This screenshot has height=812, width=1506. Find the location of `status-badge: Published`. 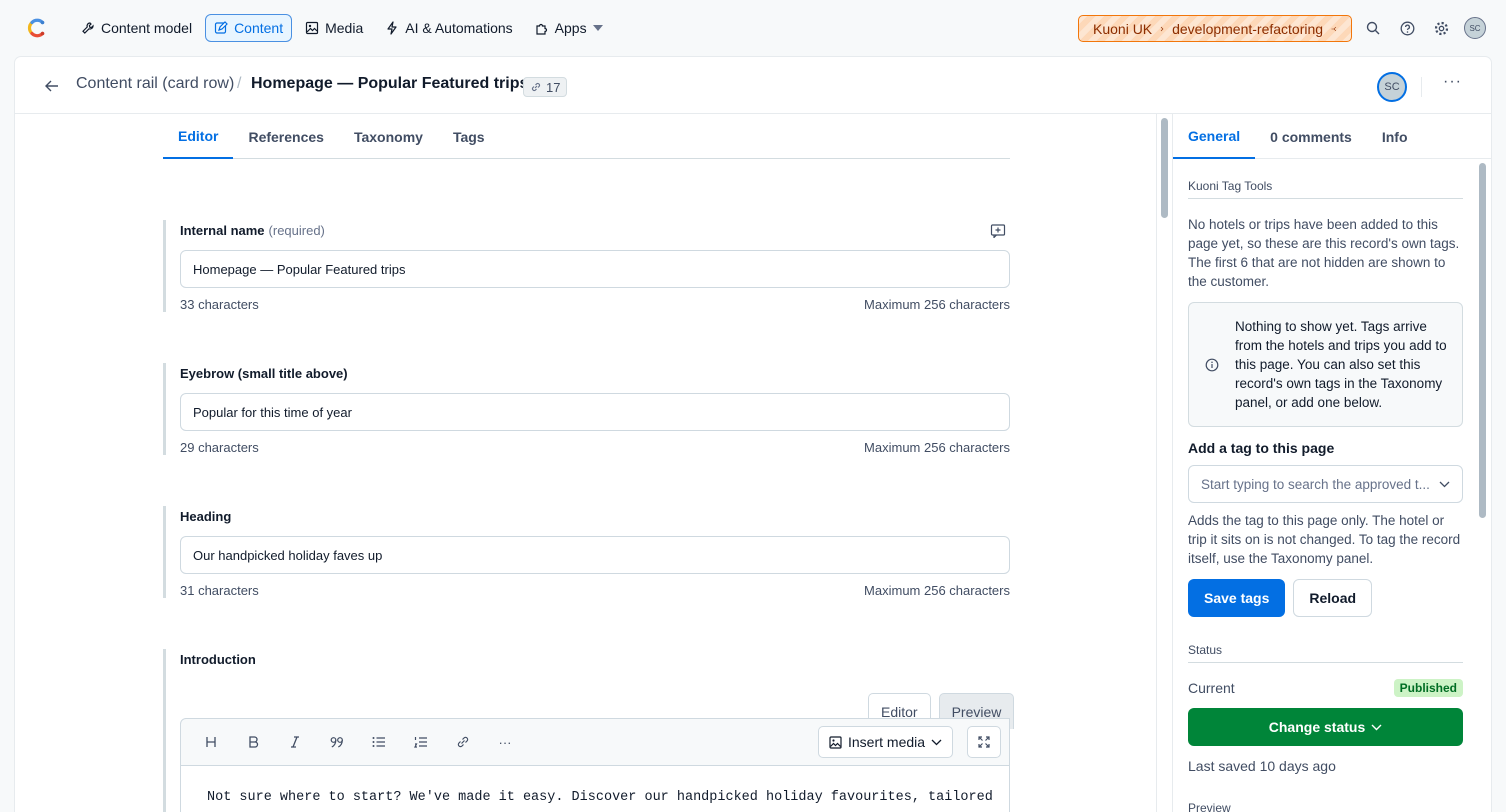

status-badge: Published is located at coordinates (1428, 688).